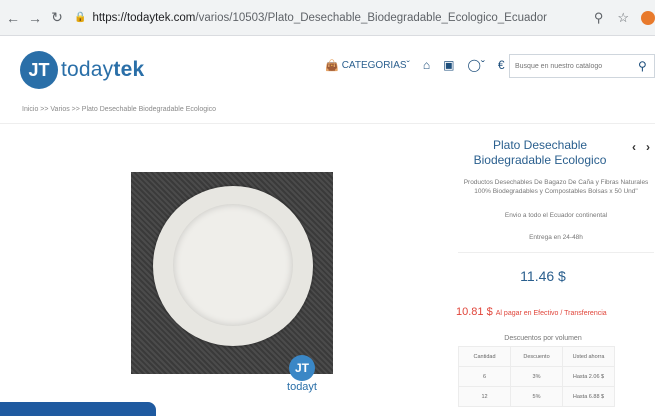  I want to click on lock-icon: 🔒, so click(80, 17).